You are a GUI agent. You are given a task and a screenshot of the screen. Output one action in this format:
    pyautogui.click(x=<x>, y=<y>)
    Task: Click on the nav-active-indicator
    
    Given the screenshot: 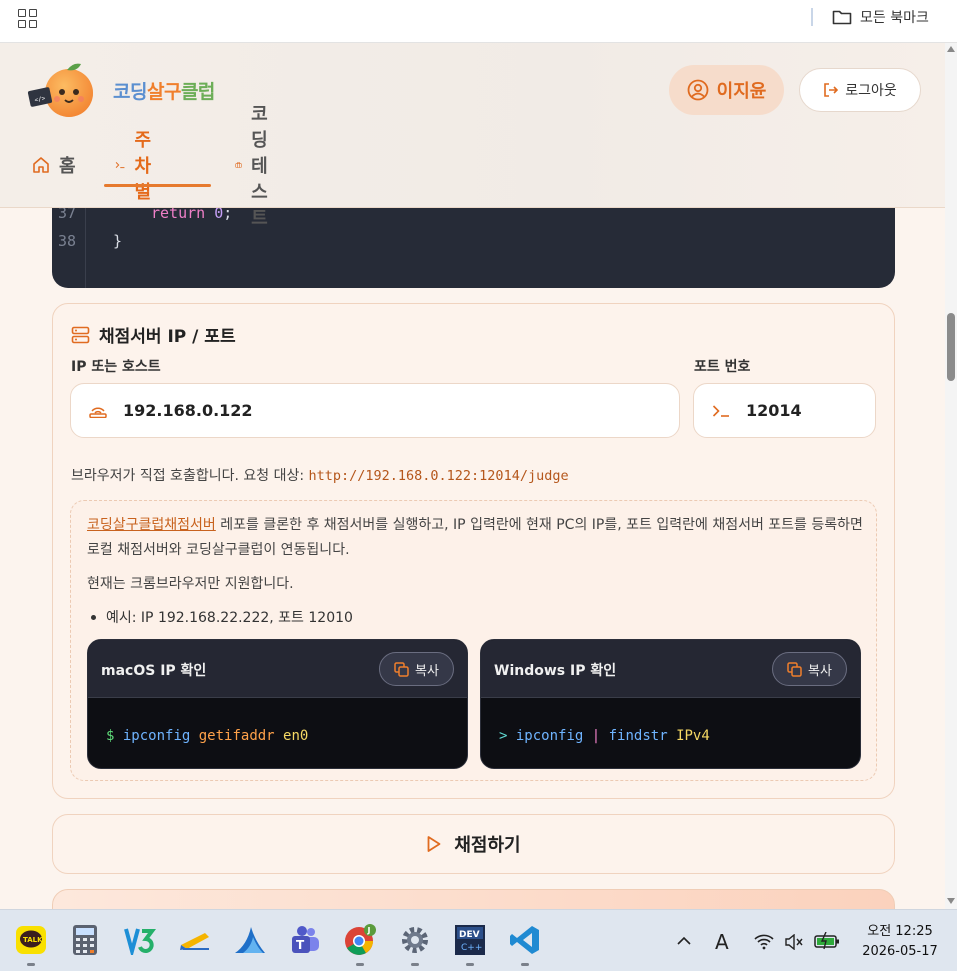 What is the action you would take?
    pyautogui.click(x=157, y=185)
    